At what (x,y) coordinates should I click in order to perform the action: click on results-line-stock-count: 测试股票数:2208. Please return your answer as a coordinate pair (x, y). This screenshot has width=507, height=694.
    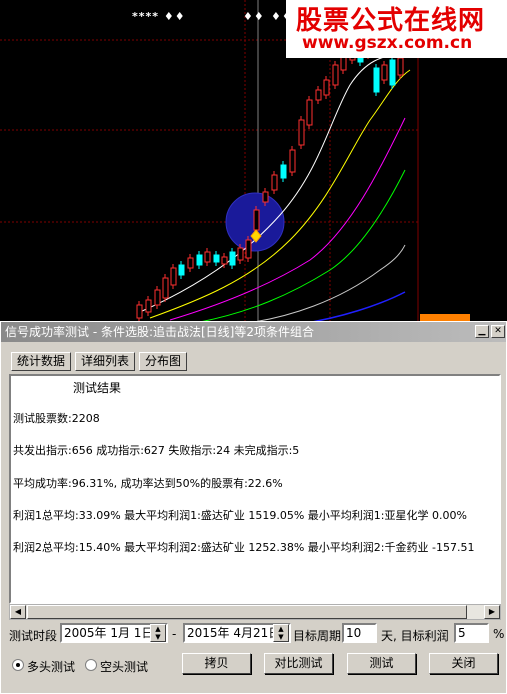
    Looking at the image, I should click on (56, 418).